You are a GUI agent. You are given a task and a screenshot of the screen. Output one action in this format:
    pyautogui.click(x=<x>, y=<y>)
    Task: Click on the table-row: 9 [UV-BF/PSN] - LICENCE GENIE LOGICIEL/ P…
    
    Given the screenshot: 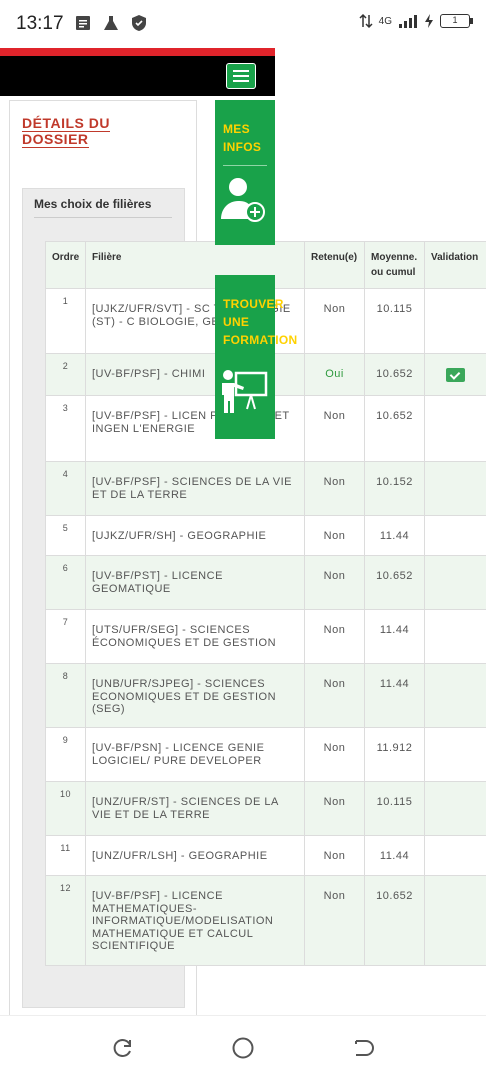 What is the action you would take?
    pyautogui.click(x=265, y=754)
    